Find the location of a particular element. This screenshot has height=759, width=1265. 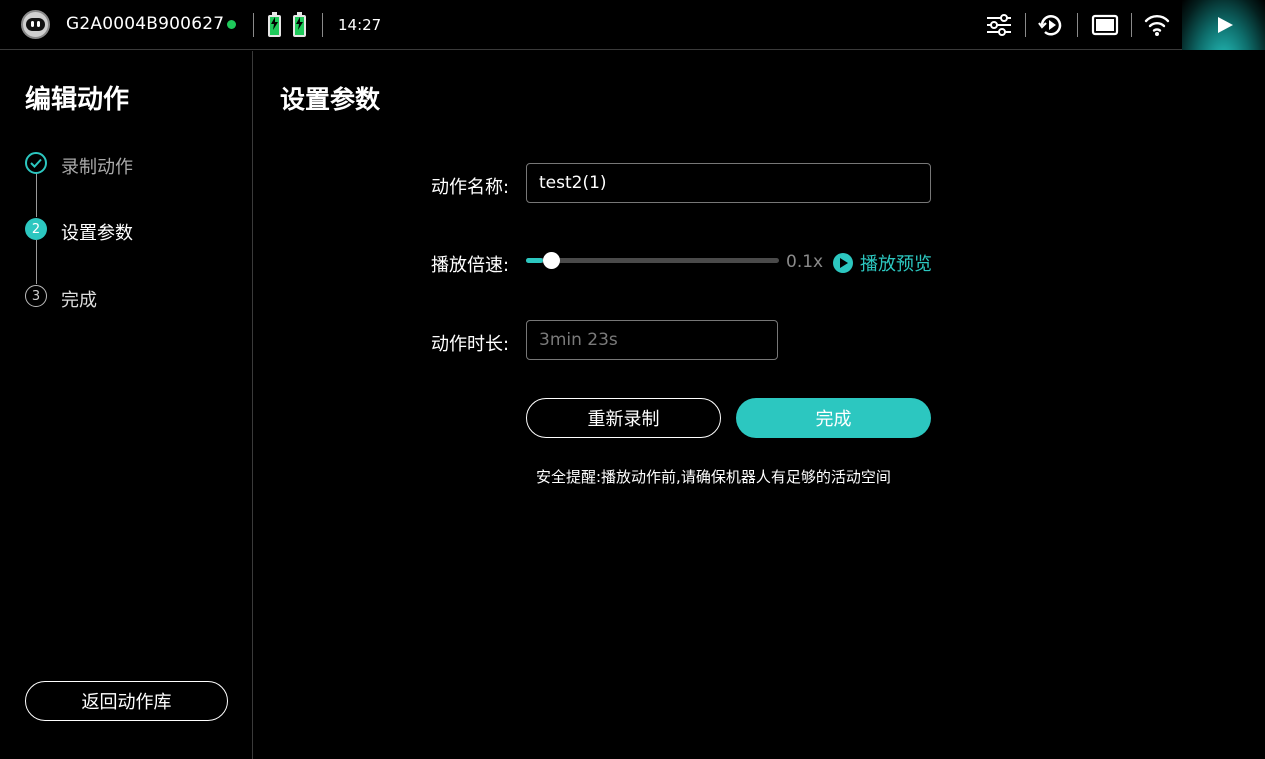

step-number-active: 2 is located at coordinates (36, 229).